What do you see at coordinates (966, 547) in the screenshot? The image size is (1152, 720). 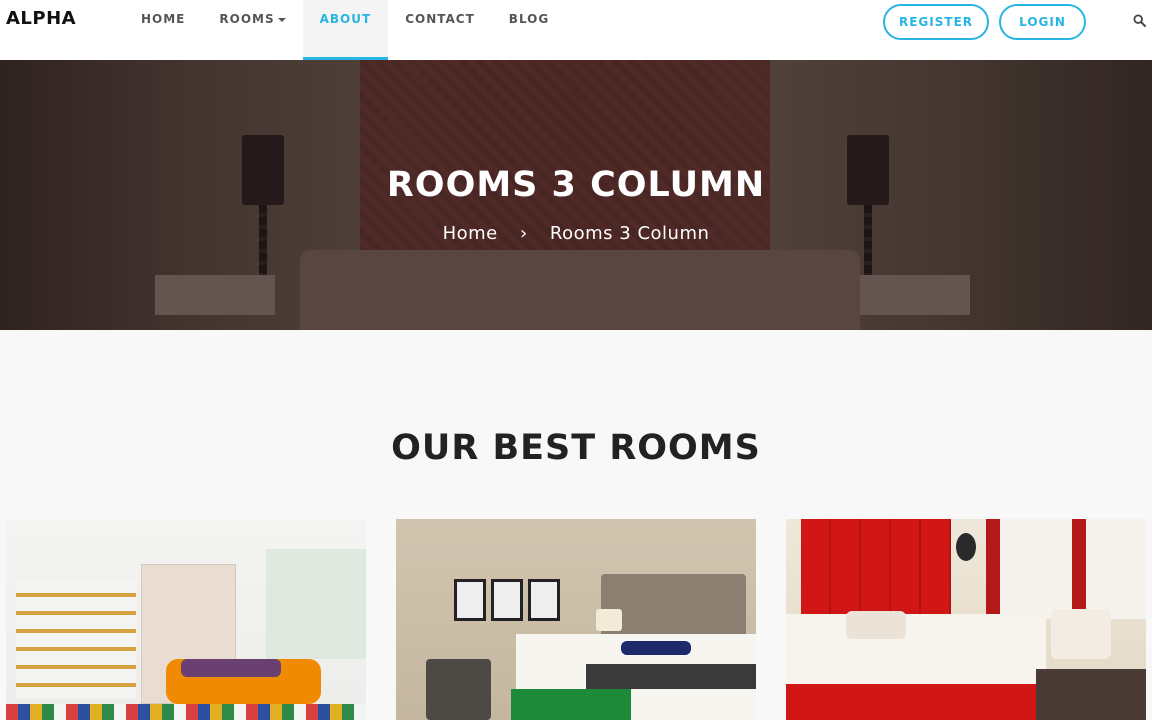 I see `room-3-mirror` at bounding box center [966, 547].